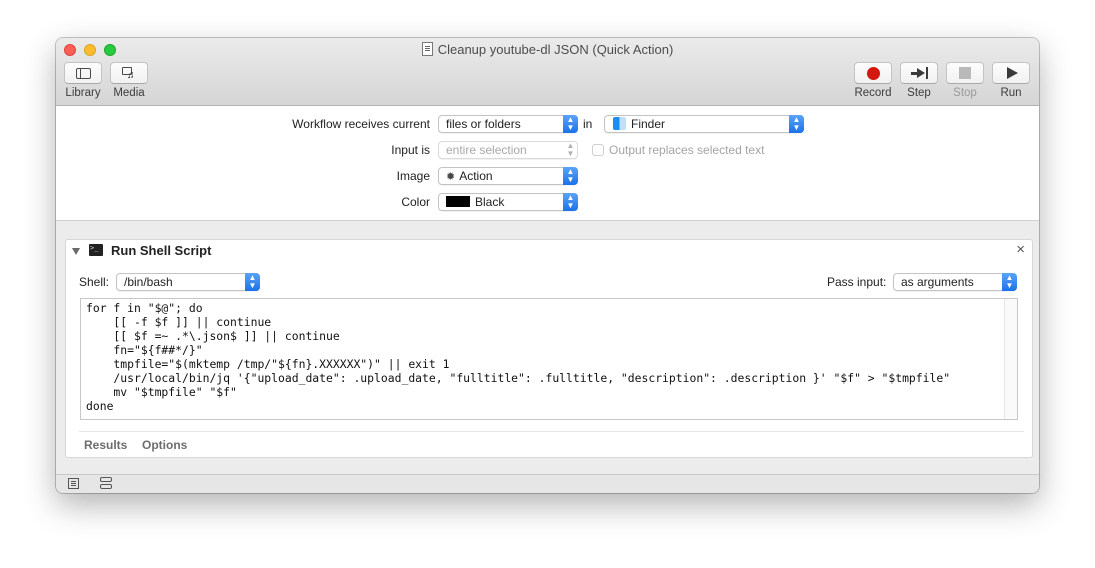 The height and width of the screenshot is (568, 1095). What do you see at coordinates (555, 49) in the screenshot?
I see `window-title-text: Cleanup youtube-dl JSON (Quick Action)` at bounding box center [555, 49].